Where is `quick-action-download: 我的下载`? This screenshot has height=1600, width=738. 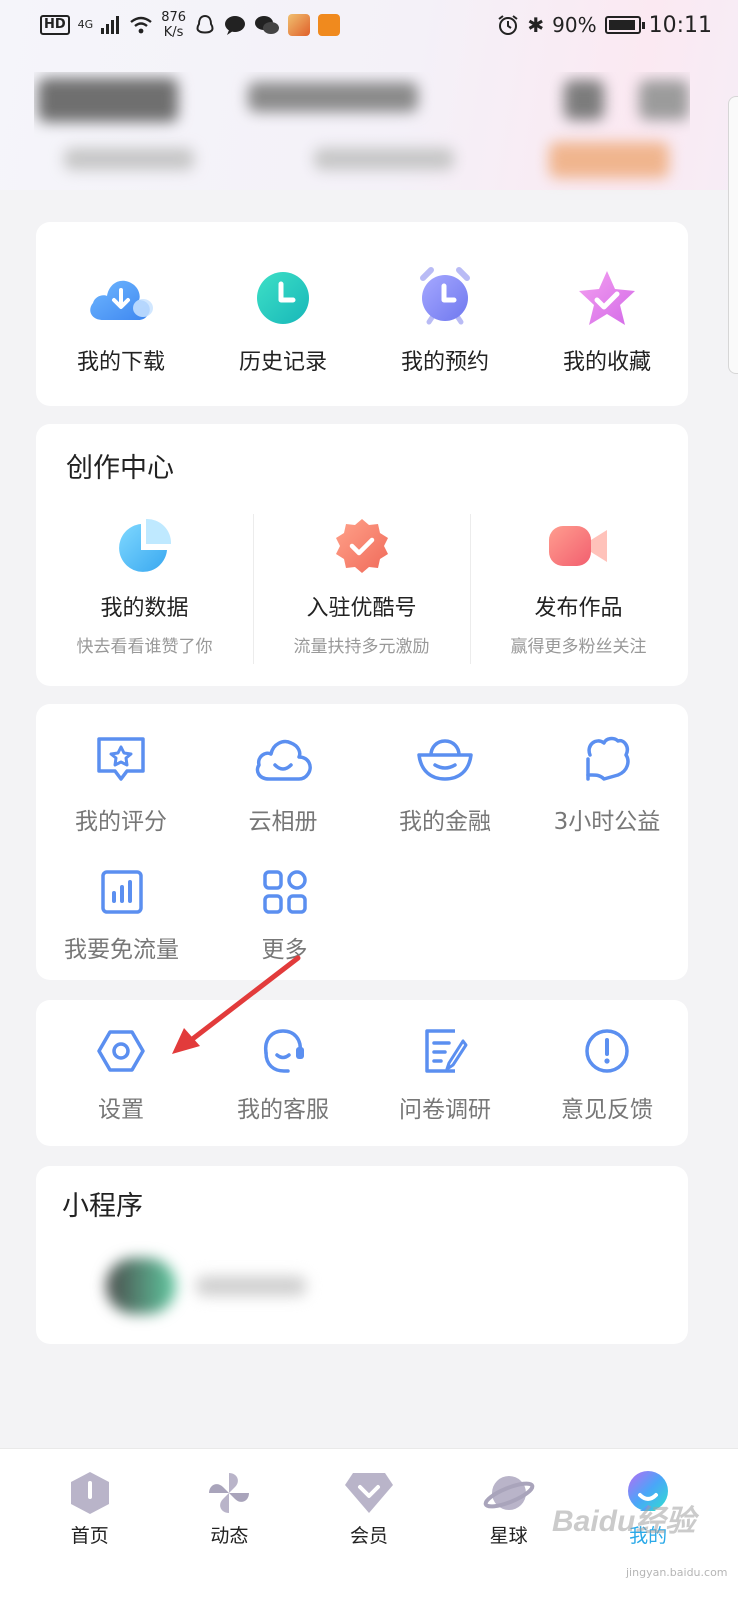
quick-action-download: 我的下载 is located at coordinates (121, 319).